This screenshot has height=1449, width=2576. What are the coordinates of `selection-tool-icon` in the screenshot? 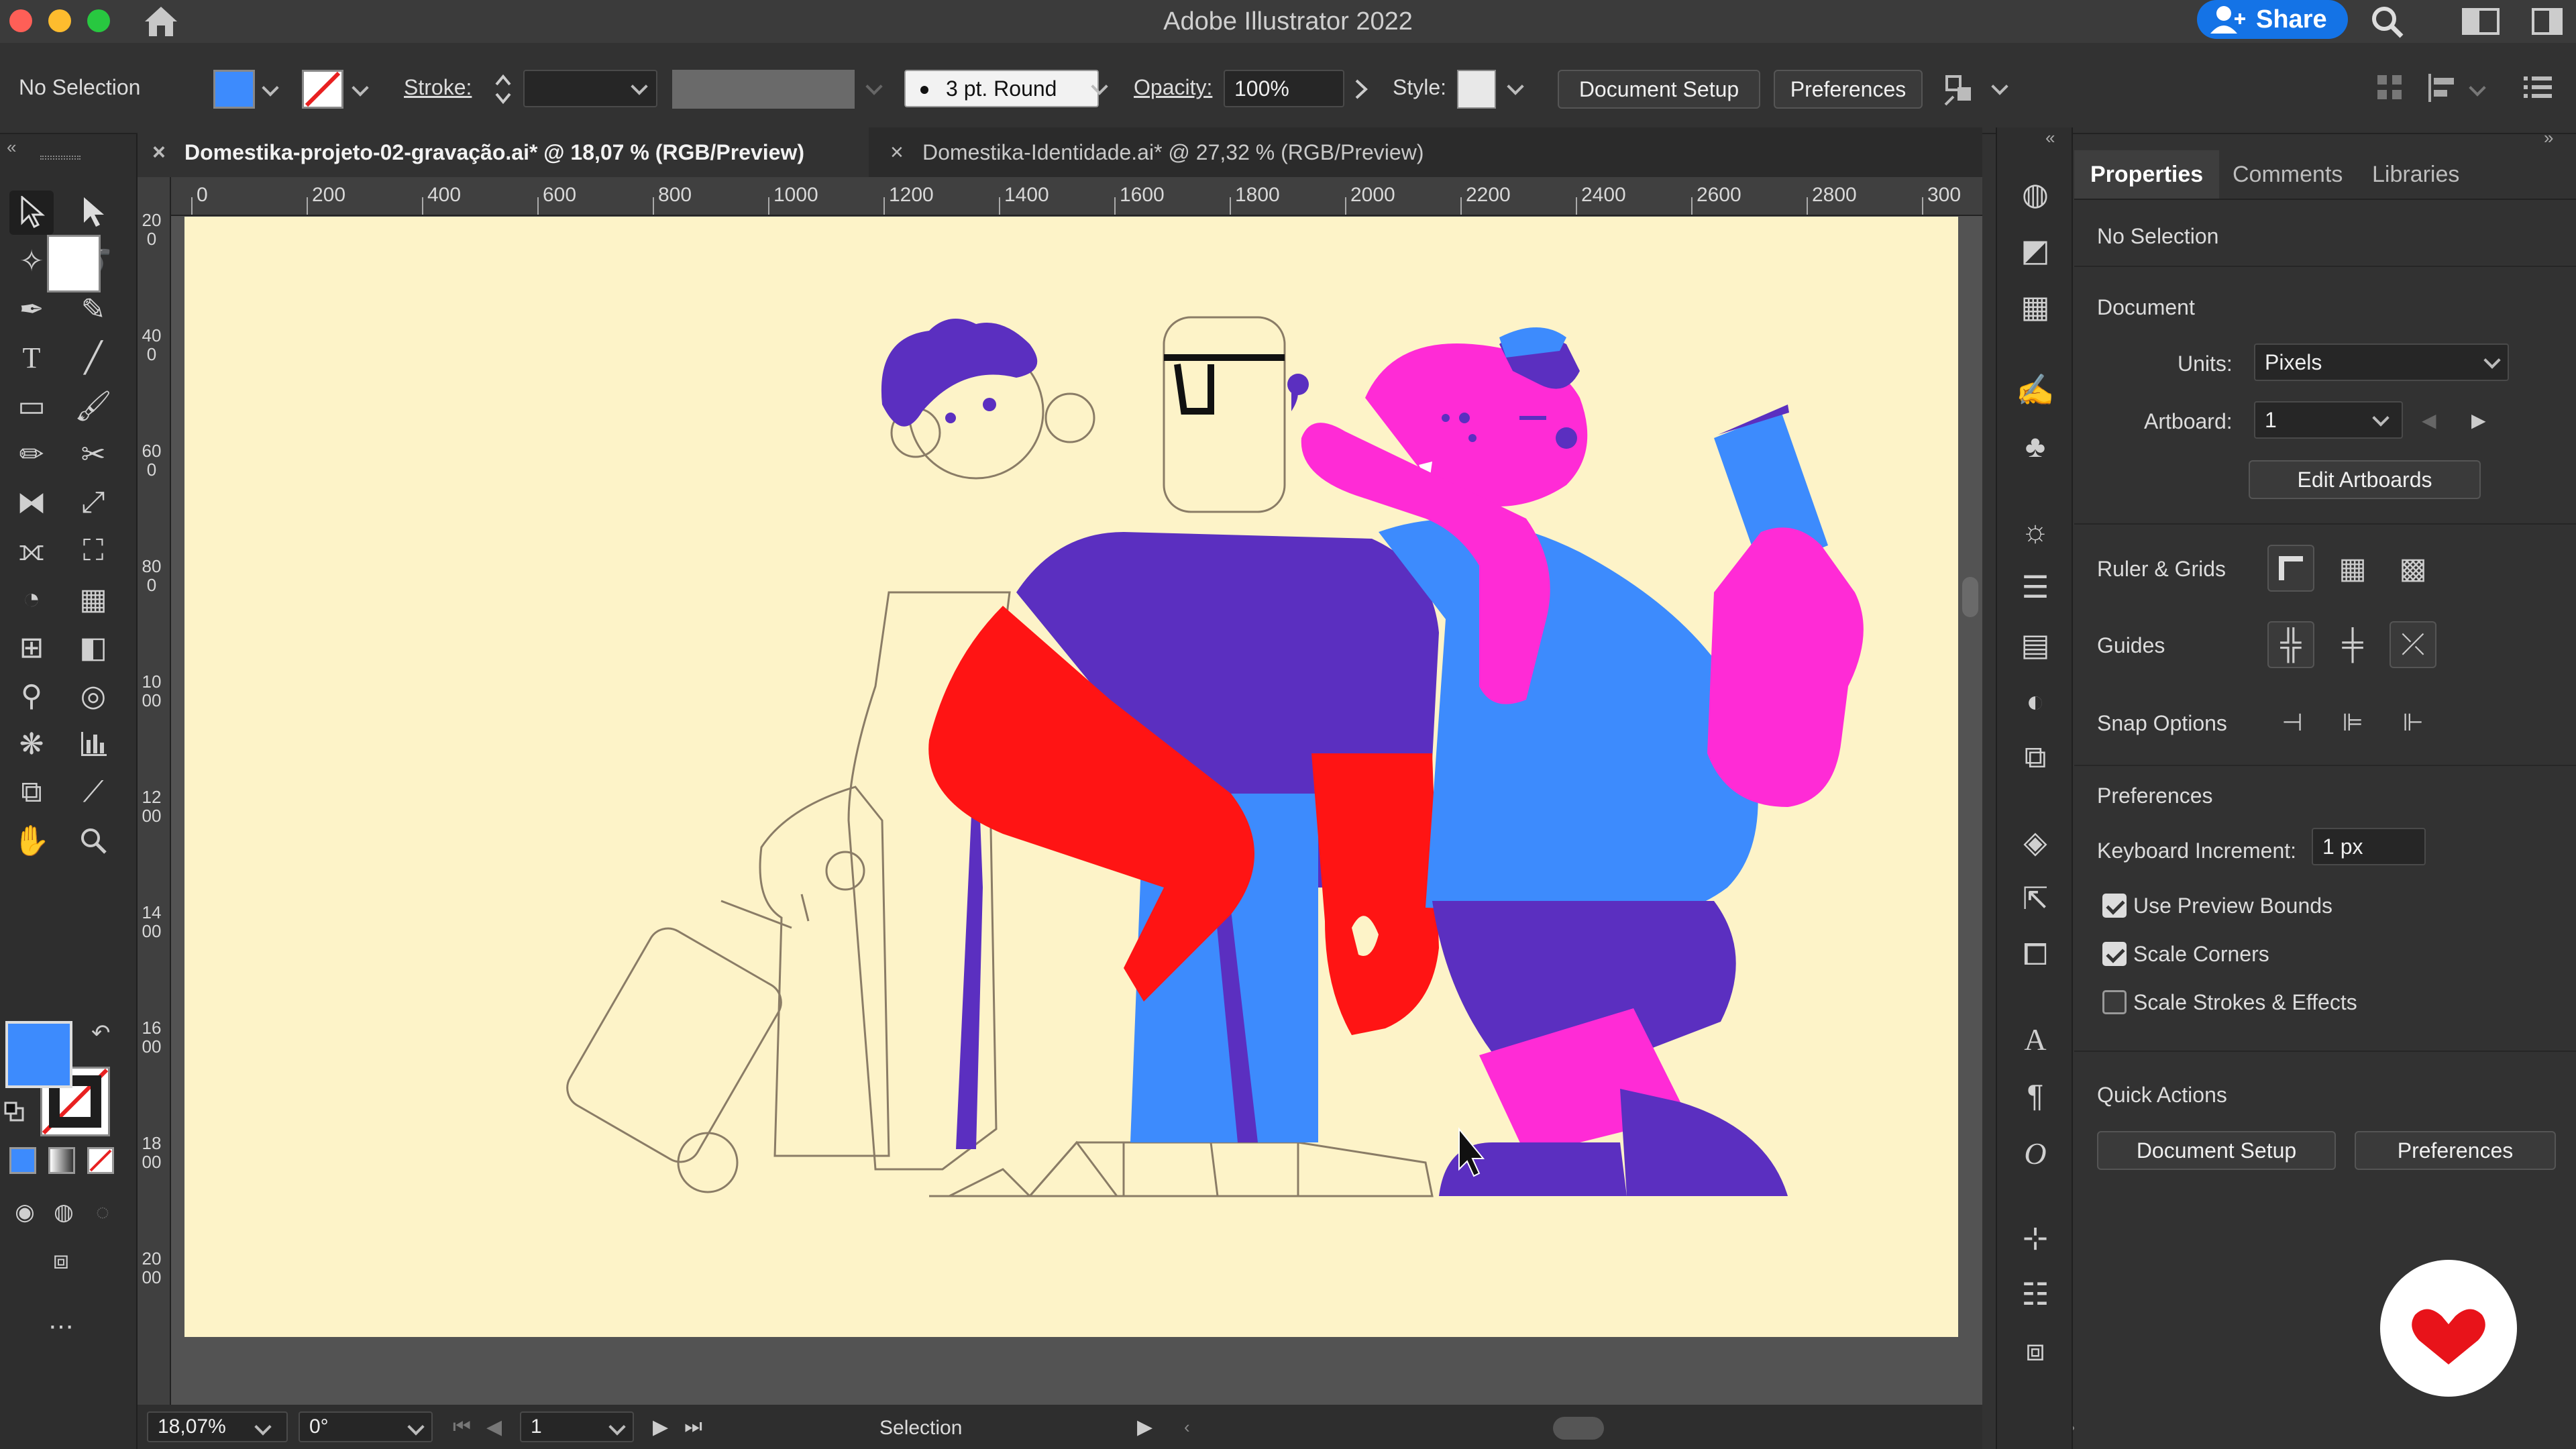 It's located at (31, 213).